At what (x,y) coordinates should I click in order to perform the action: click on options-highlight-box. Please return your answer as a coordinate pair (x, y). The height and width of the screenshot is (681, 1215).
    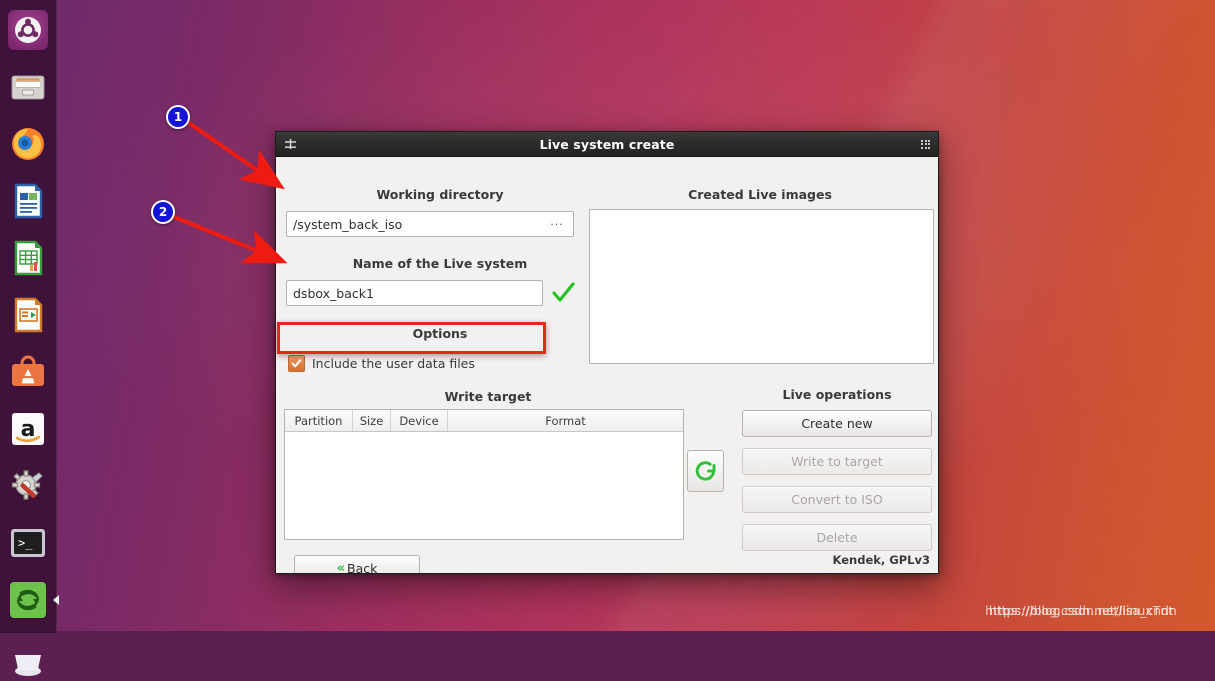
    Looking at the image, I should click on (411, 338).